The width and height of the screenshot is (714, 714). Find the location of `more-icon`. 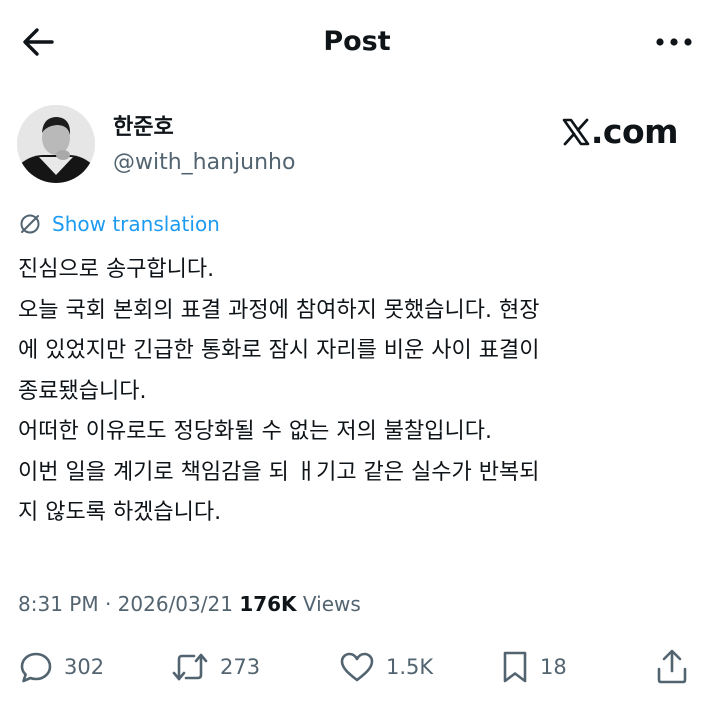

more-icon is located at coordinates (674, 42).